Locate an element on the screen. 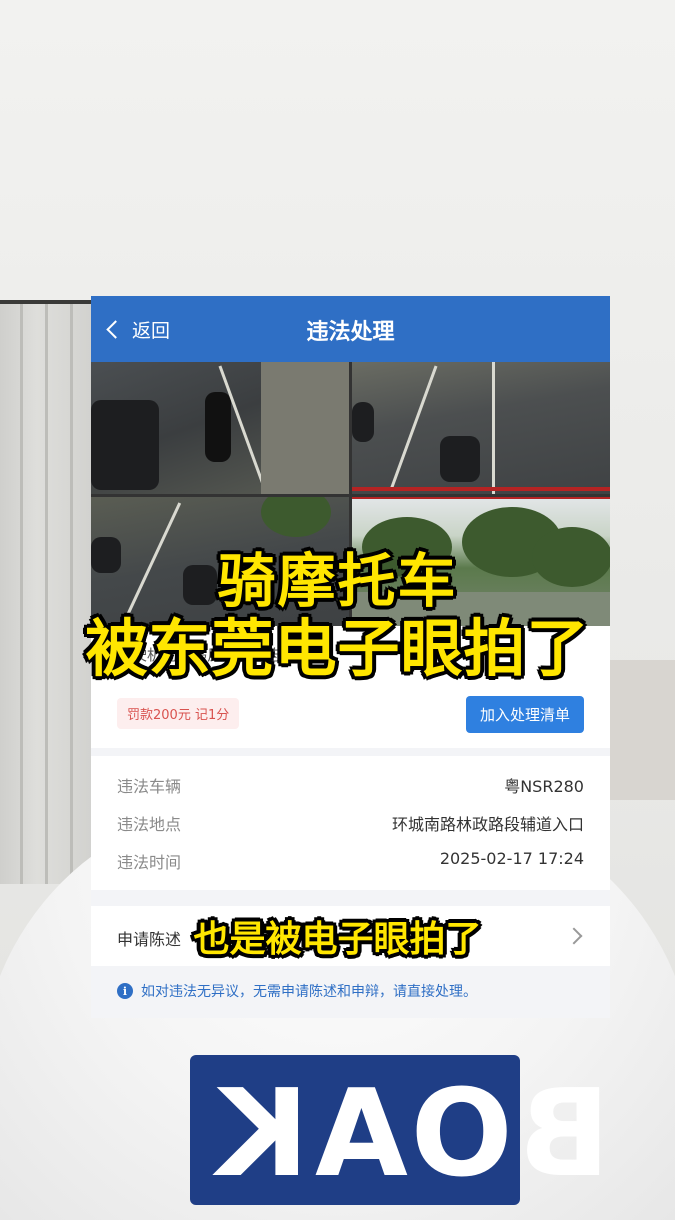  notice: i 如对违法无异议，无需申请陈述和申辩，请直接处理。 is located at coordinates (297, 991).